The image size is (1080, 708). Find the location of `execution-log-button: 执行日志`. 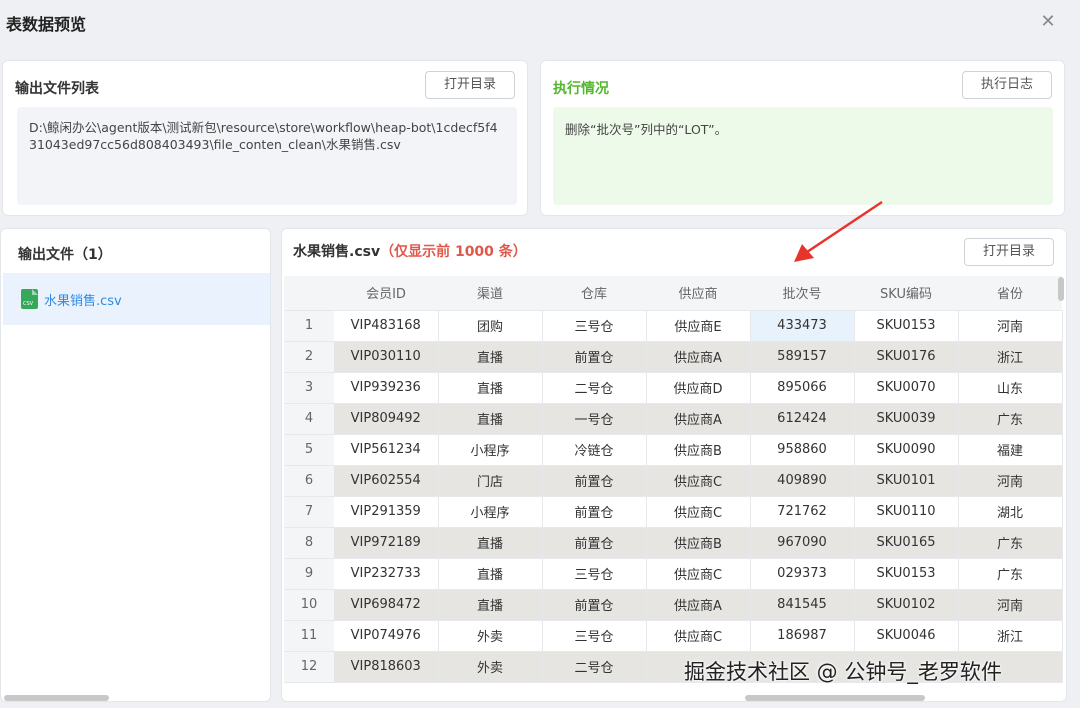

execution-log-button: 执行日志 is located at coordinates (1007, 85).